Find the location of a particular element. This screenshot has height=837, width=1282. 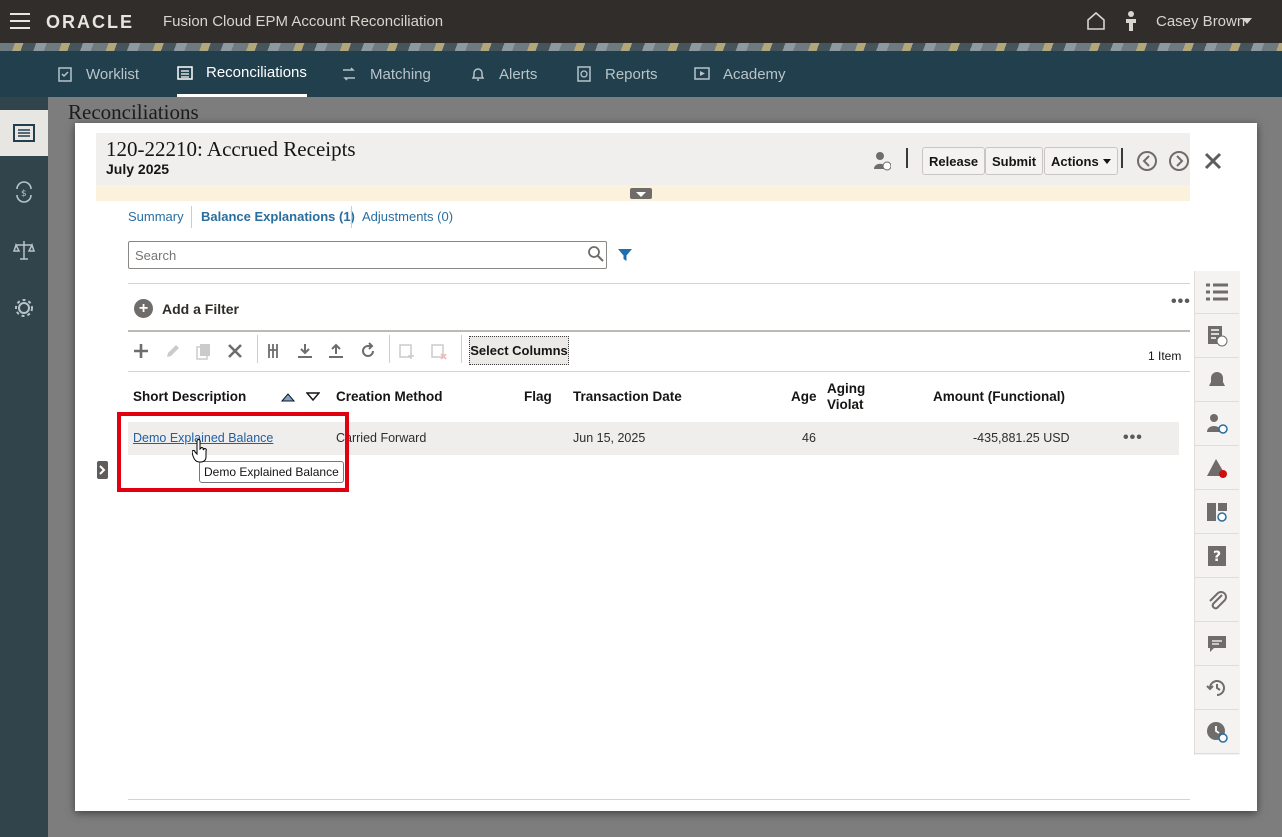

rail-questions: ? is located at coordinates (1217, 556).